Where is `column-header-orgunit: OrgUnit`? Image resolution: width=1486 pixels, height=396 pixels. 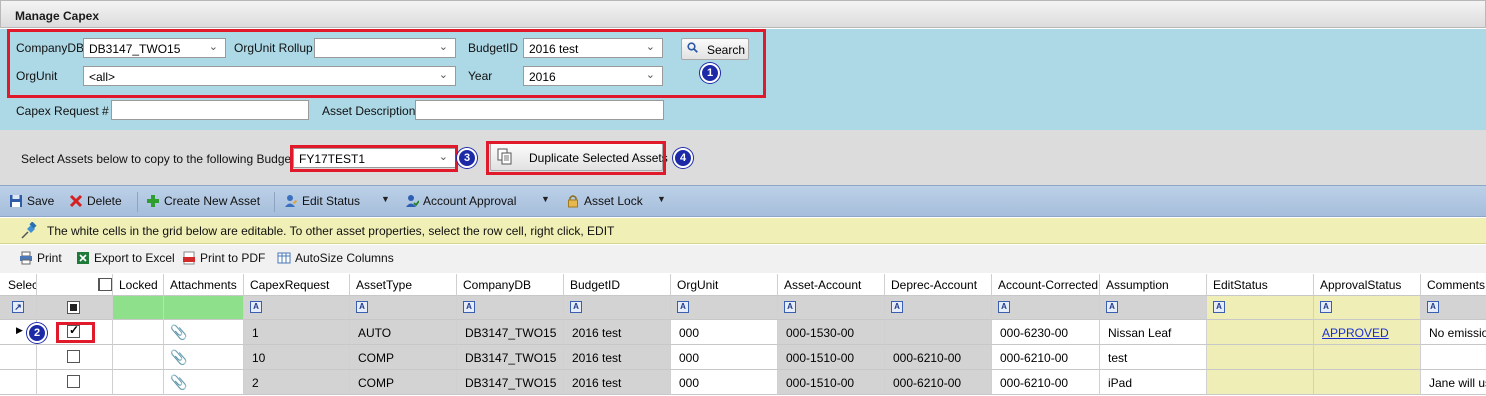
column-header-orgunit: OrgUnit is located at coordinates (724, 285).